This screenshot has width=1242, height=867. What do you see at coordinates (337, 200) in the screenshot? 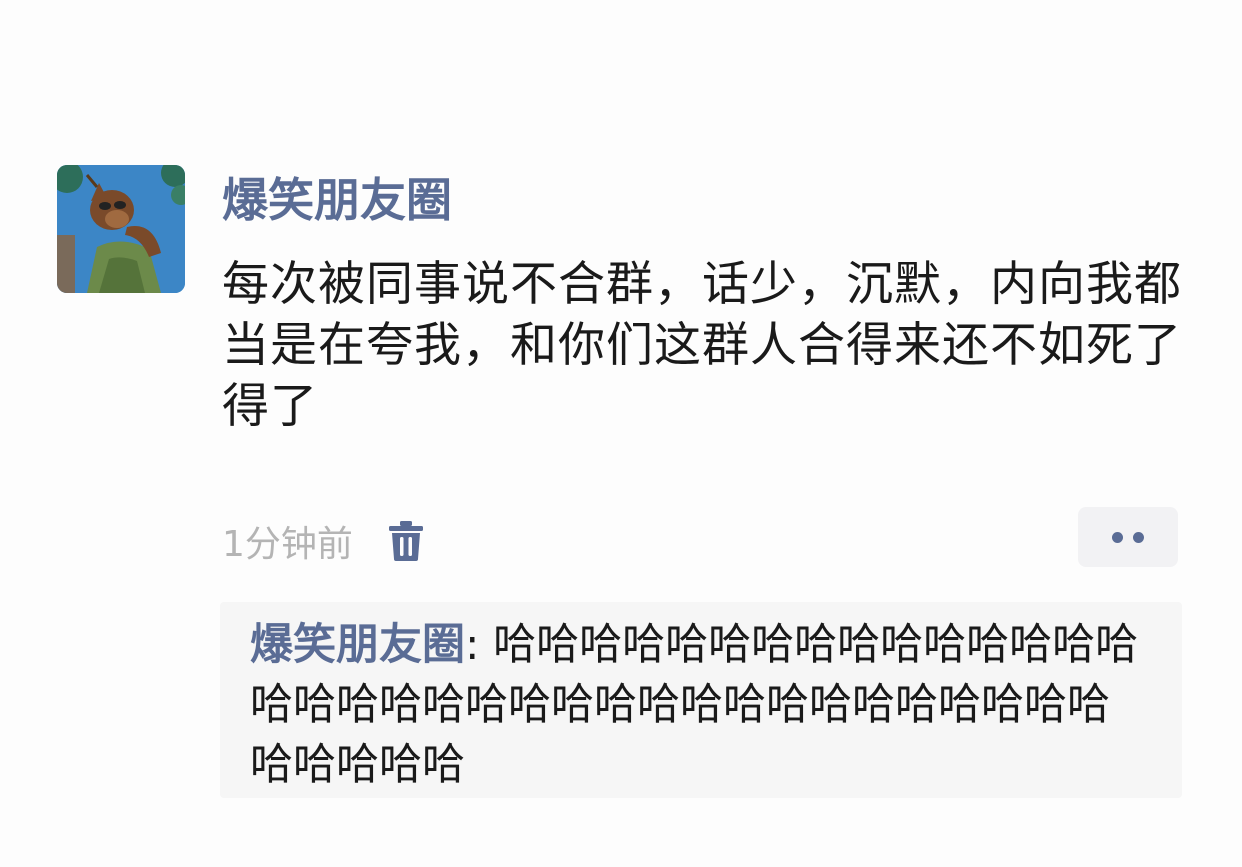
I see `post-author-name: 爆笑朋友圈` at bounding box center [337, 200].